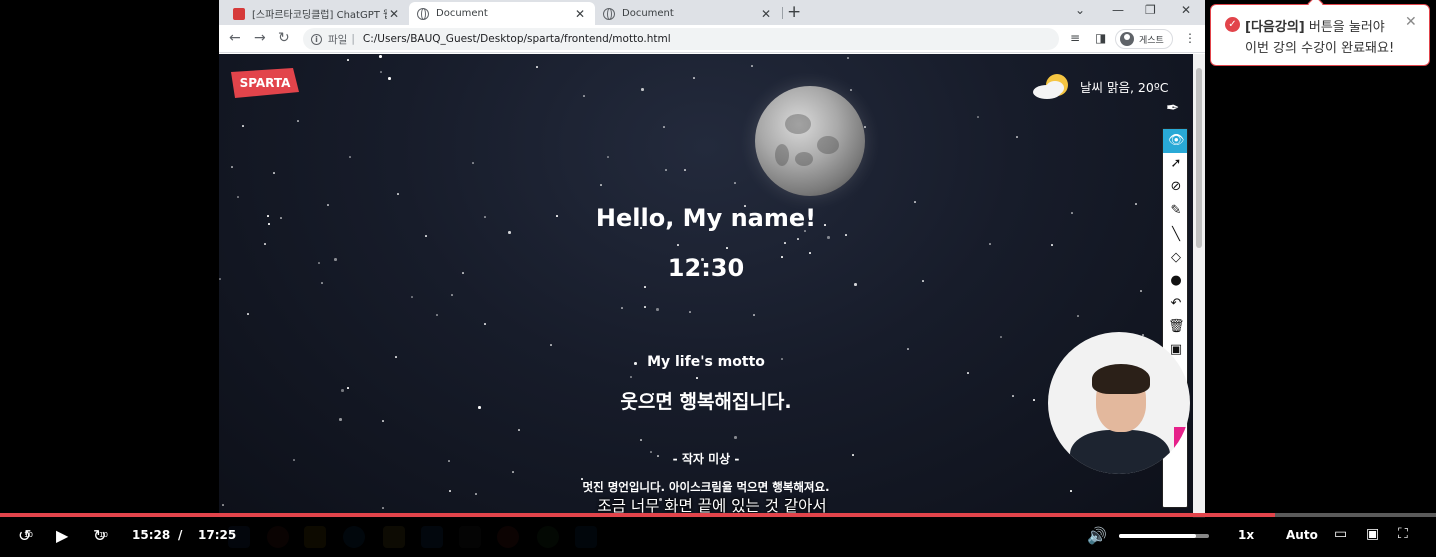 Image resolution: width=1436 pixels, height=557 pixels. Describe the element at coordinates (62, 535) in the screenshot. I see `play-icon: ▶` at that location.